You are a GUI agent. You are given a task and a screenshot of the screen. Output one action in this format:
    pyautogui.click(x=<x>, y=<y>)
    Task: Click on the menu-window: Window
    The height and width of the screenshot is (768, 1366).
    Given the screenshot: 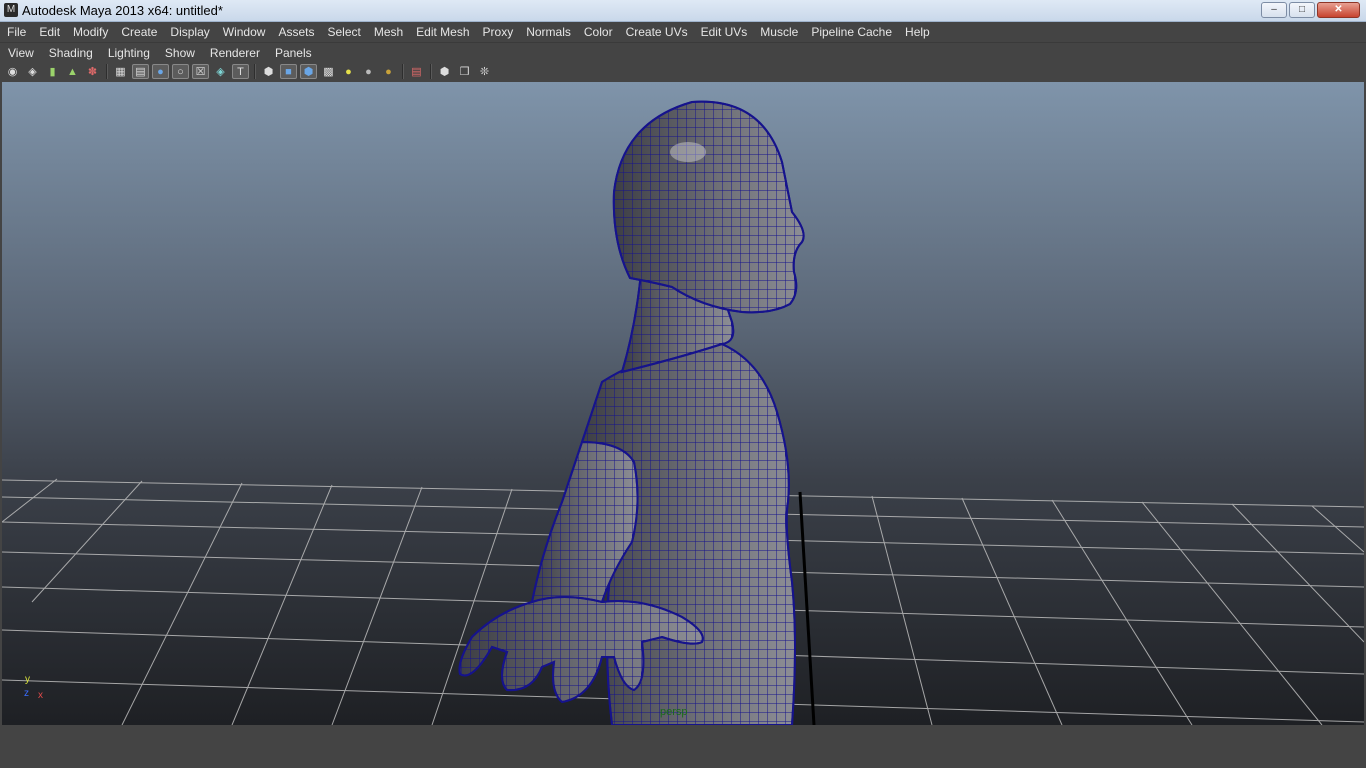 What is the action you would take?
    pyautogui.click(x=244, y=32)
    